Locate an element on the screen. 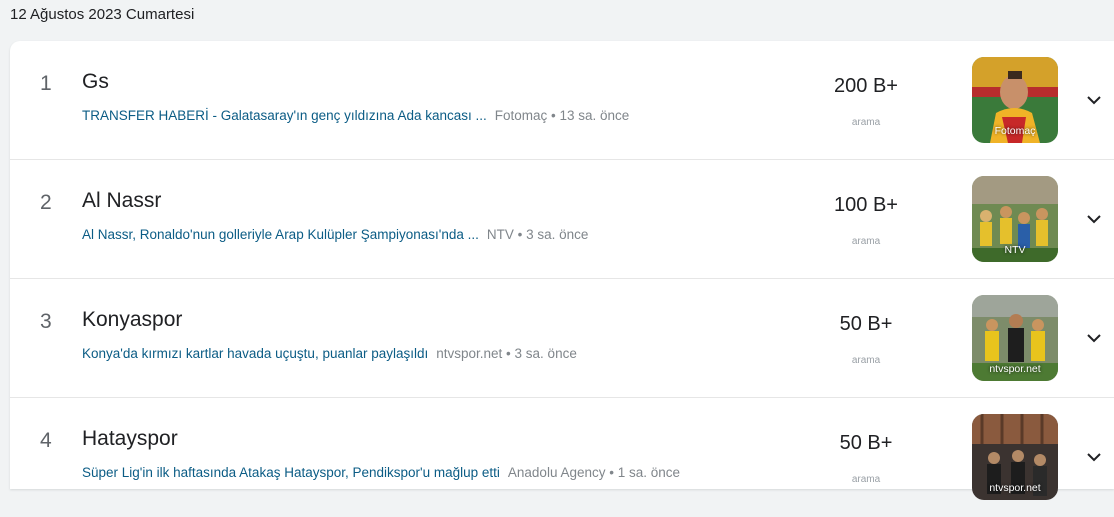  thumbnail-source: NTV is located at coordinates (1015, 250).